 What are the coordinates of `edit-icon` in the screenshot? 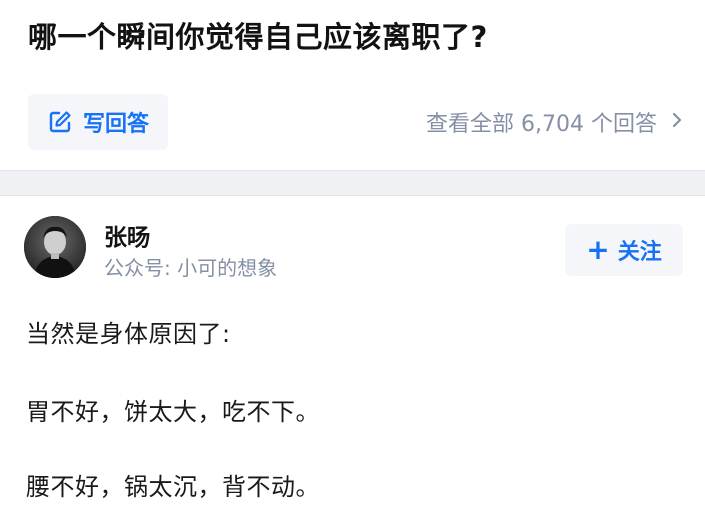 It's located at (60, 122).